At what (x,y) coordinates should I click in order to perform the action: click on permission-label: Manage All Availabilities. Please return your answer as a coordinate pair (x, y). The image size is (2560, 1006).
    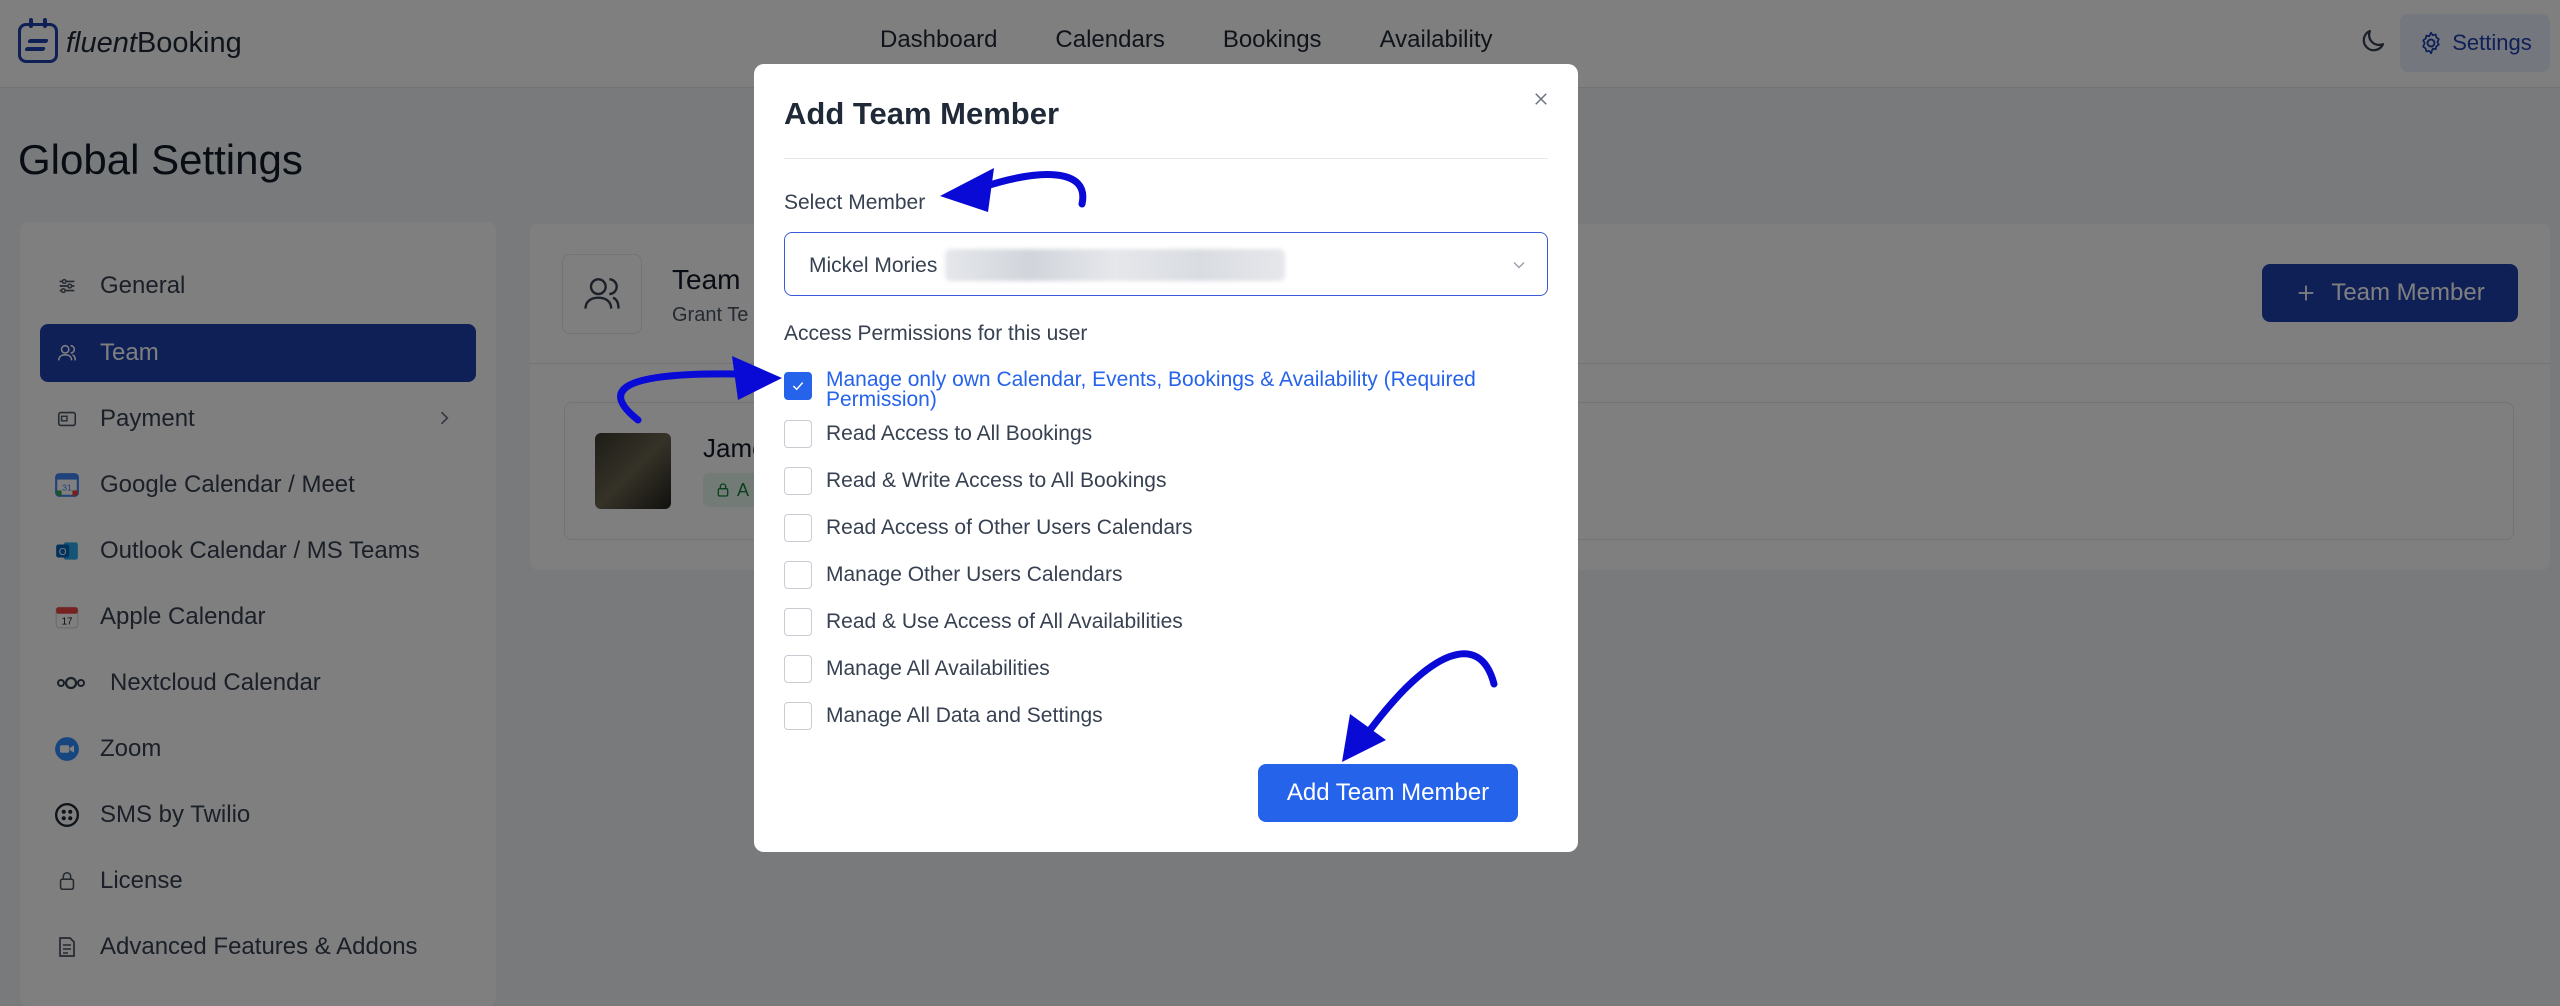
    Looking at the image, I should click on (938, 668).